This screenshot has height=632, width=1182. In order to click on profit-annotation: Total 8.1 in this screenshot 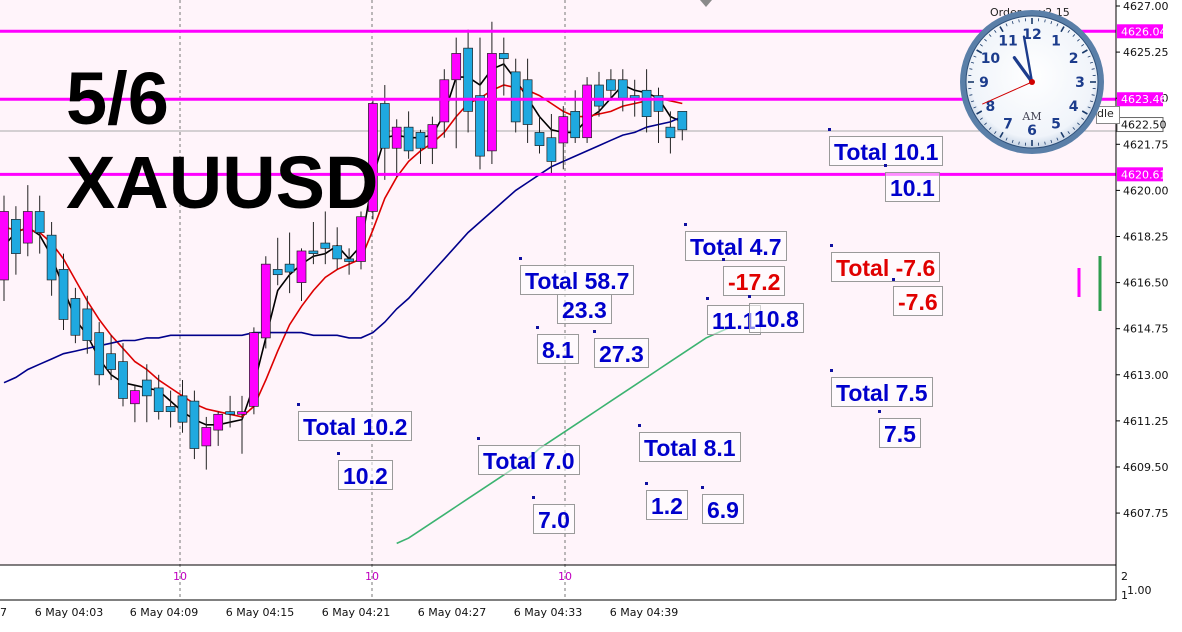, I will do `click(690, 447)`.